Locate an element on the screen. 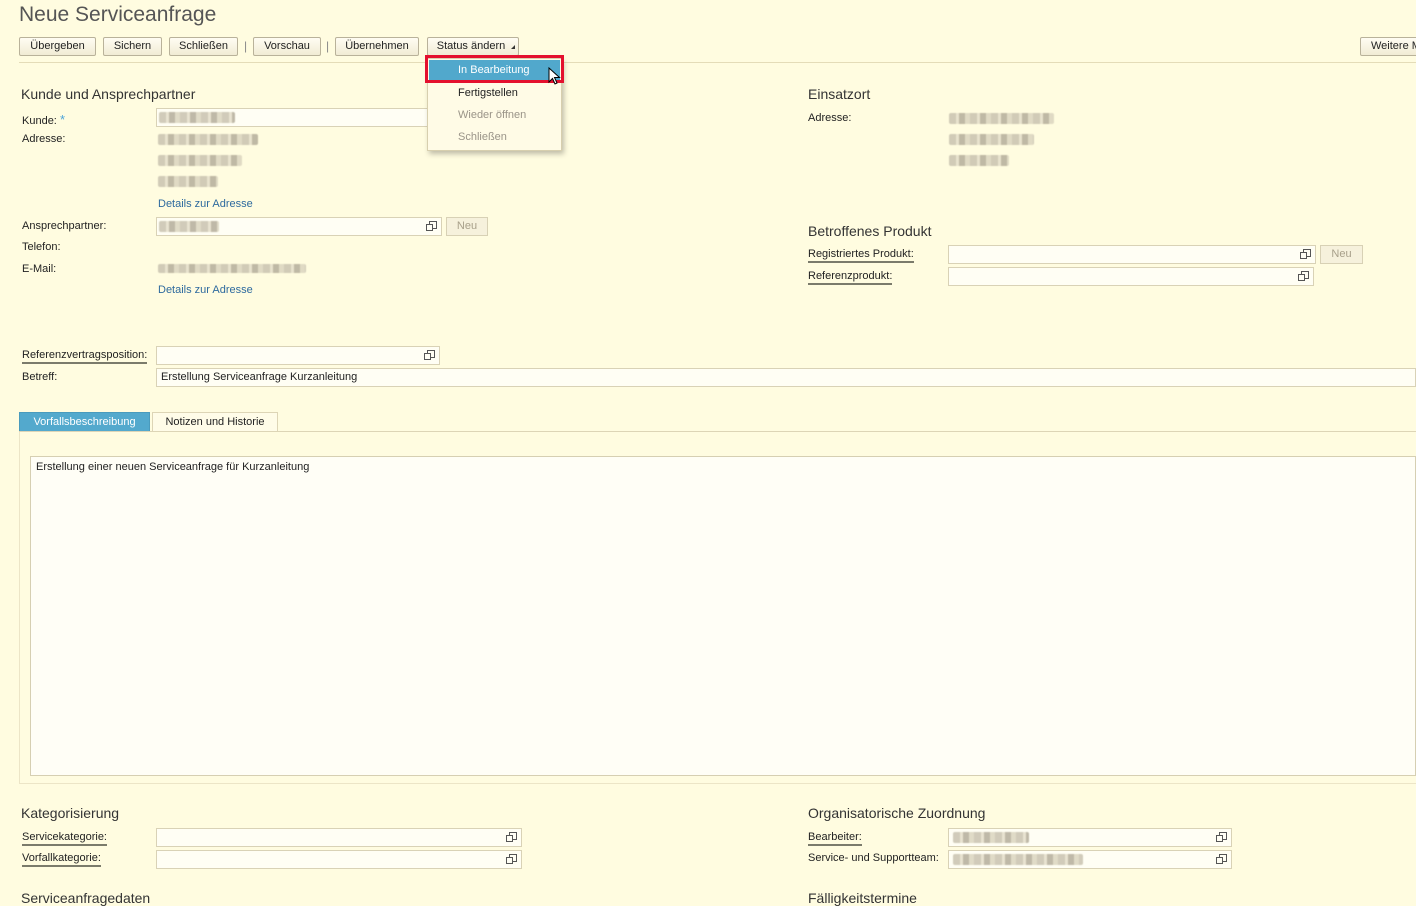 This screenshot has width=1416, height=906. kunde-value-blurred is located at coordinates (197, 117).